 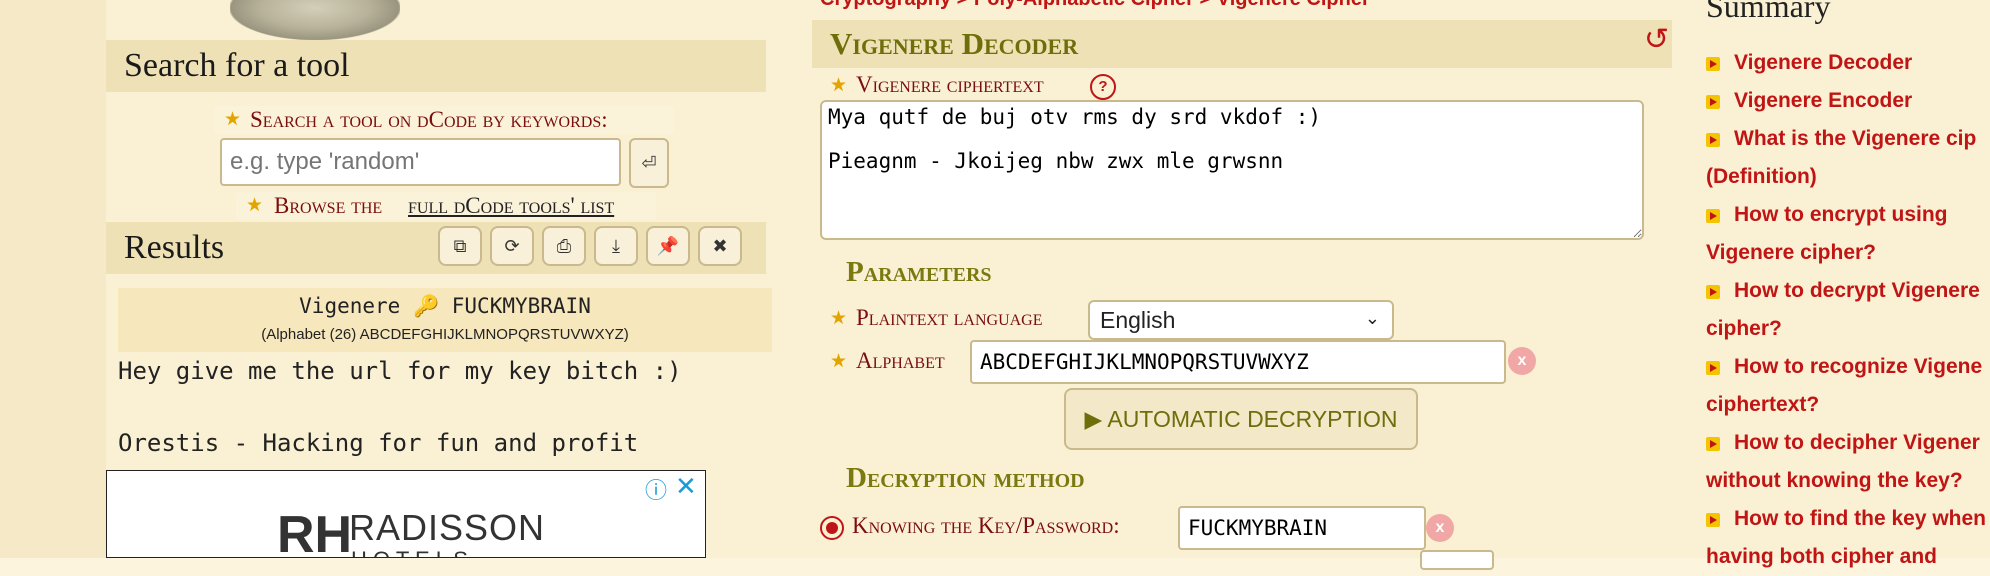 I want to click on key-icon: 🔑, so click(x=432, y=306).